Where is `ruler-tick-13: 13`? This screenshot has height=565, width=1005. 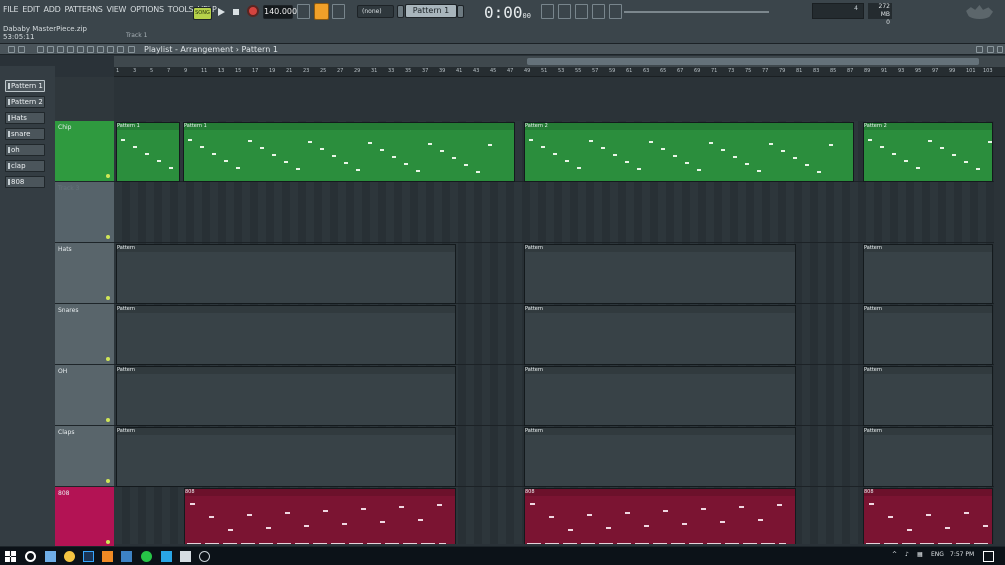
ruler-tick-13: 13 is located at coordinates (221, 71).